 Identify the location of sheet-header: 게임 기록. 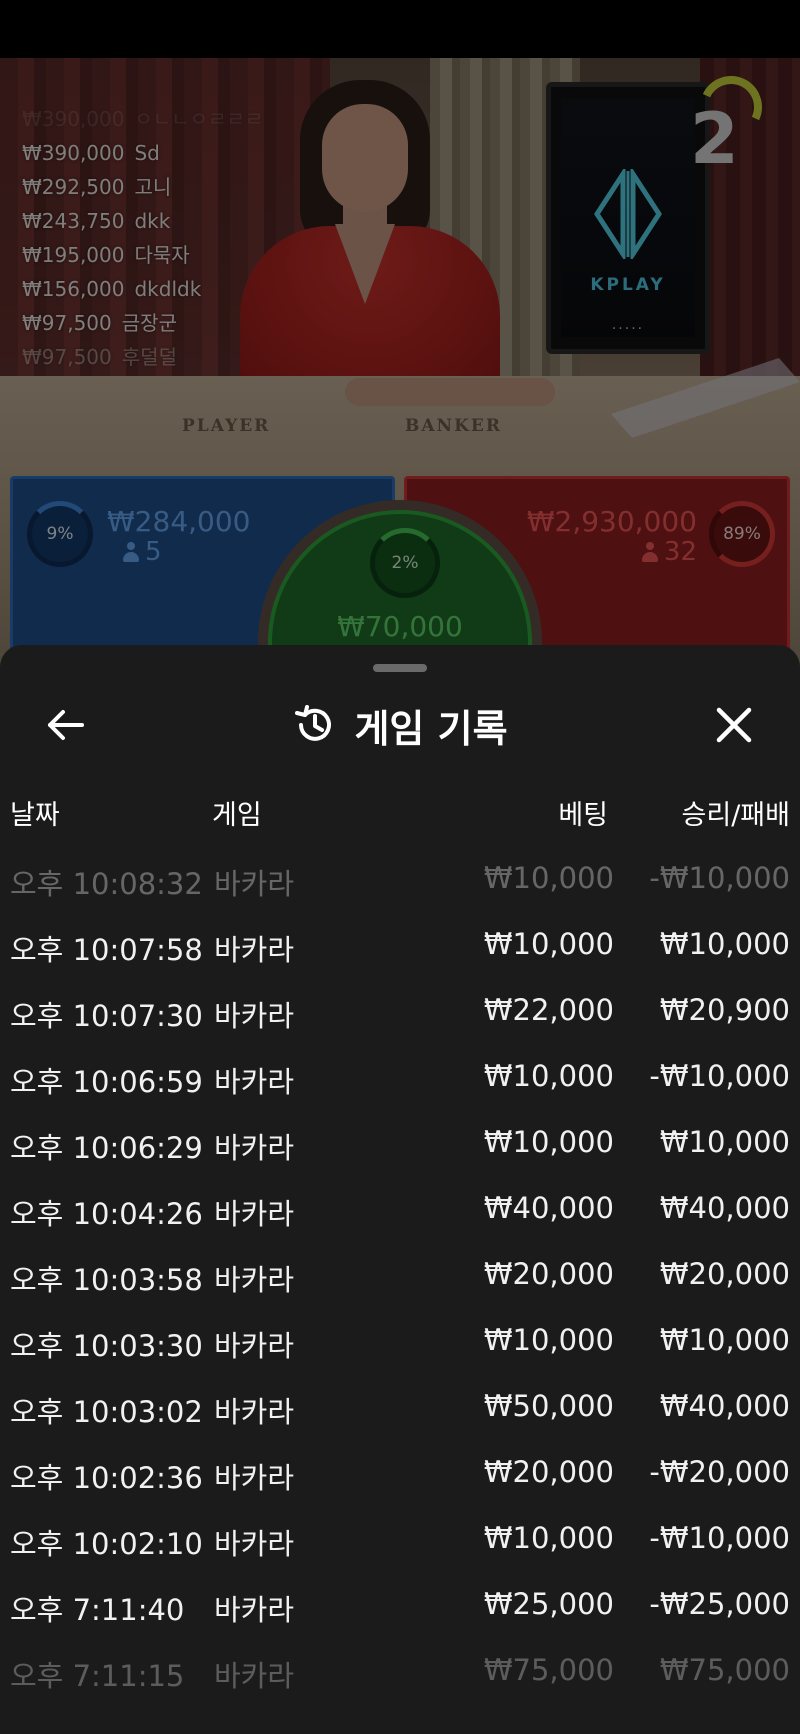
(400, 725).